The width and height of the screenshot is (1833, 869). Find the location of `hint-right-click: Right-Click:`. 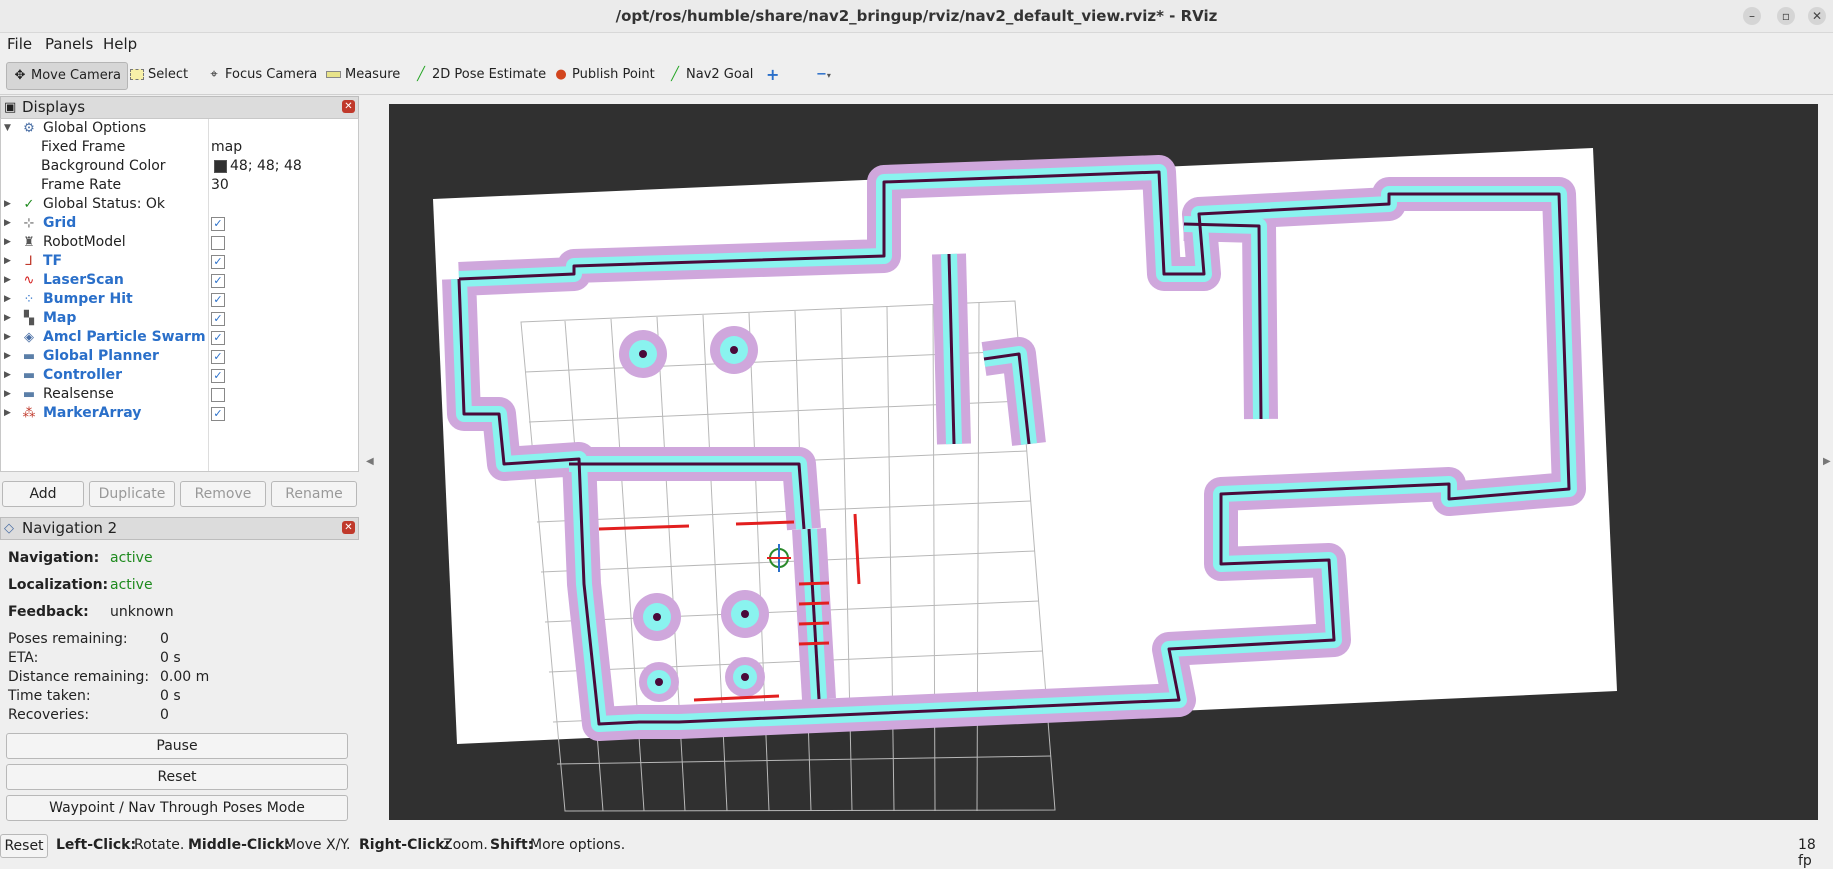

hint-right-click: Right-Click: is located at coordinates (405, 845).